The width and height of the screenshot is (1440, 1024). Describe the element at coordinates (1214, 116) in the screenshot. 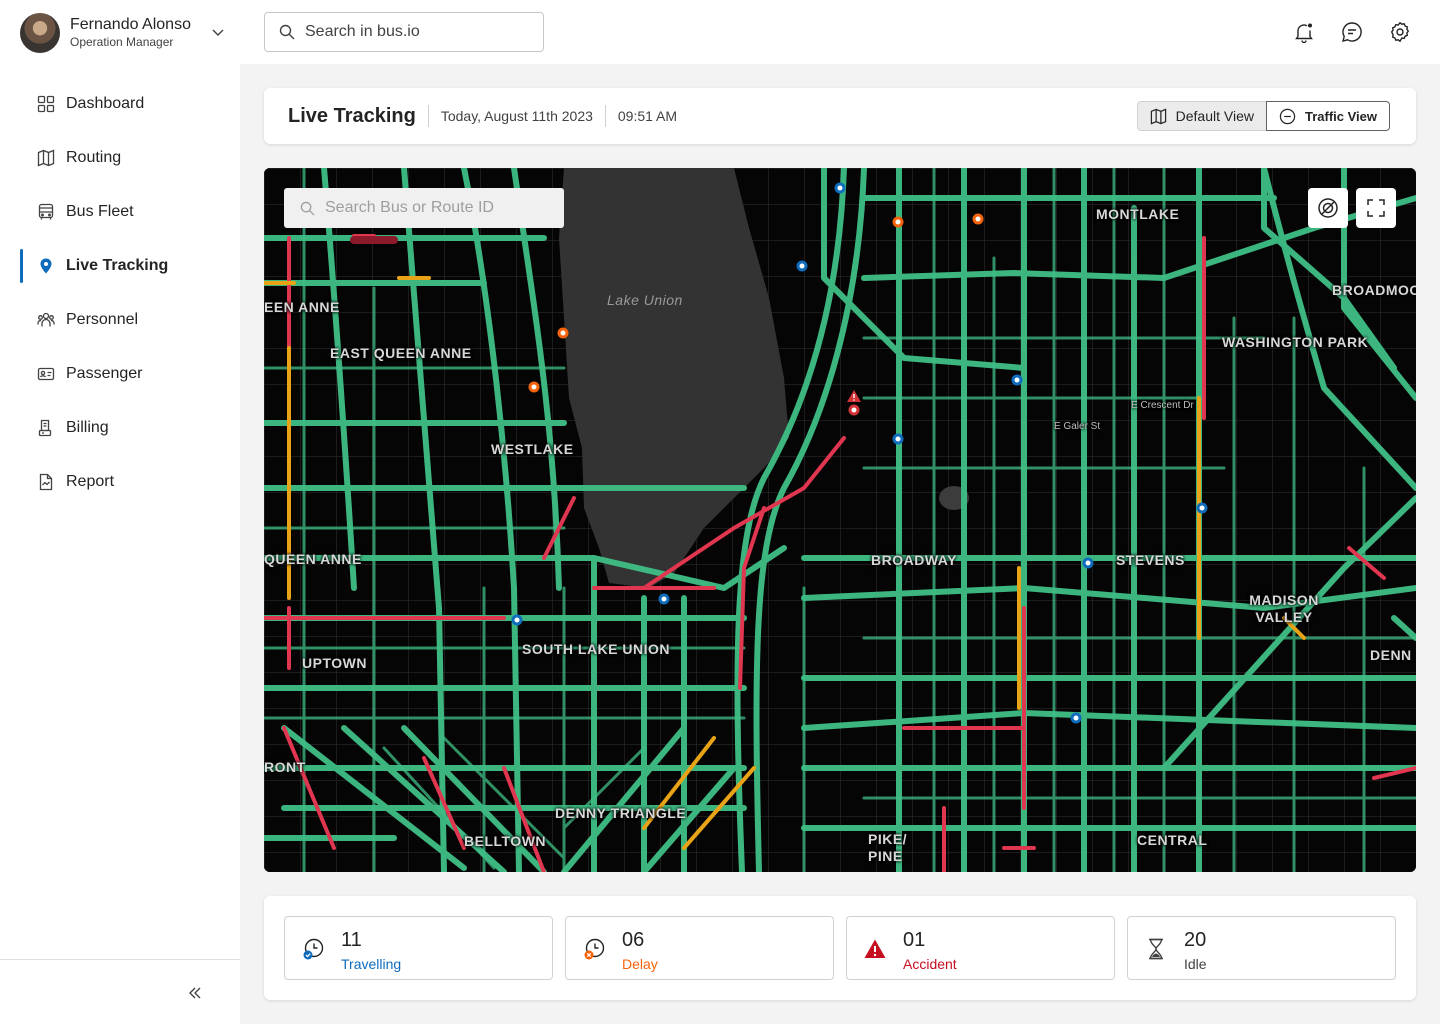

I see `default-view-label: Default View` at that location.